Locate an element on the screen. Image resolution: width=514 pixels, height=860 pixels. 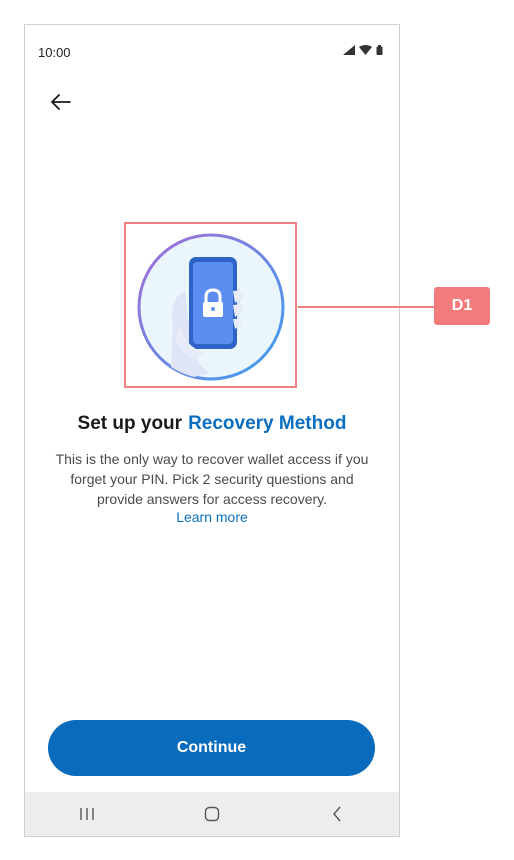
status-icons is located at coordinates (363, 50).